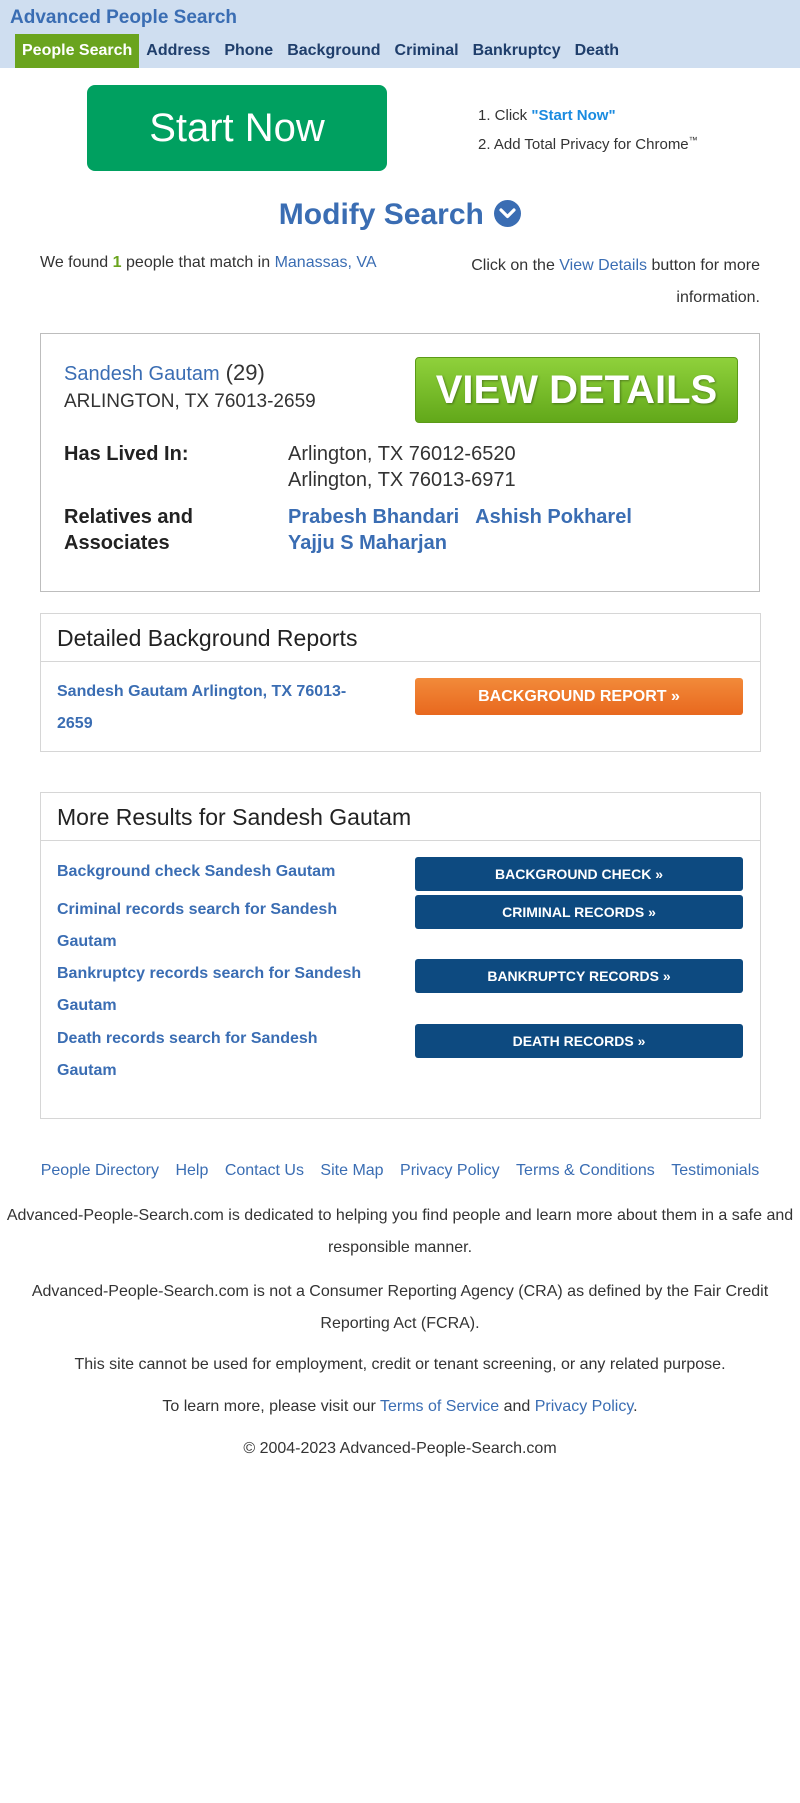  I want to click on background-report-link: Sandesh Gautam Arlington, TX 76013-2659, so click(209, 708).